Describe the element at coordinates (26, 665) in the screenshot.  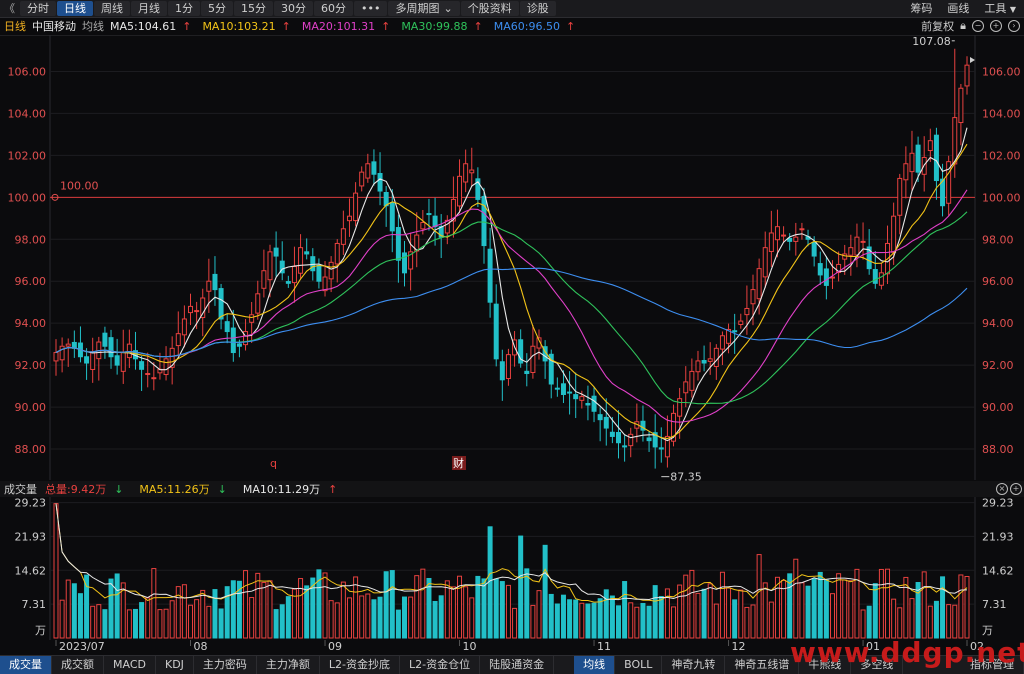
I see `indicator-tab-0: 成交量` at that location.